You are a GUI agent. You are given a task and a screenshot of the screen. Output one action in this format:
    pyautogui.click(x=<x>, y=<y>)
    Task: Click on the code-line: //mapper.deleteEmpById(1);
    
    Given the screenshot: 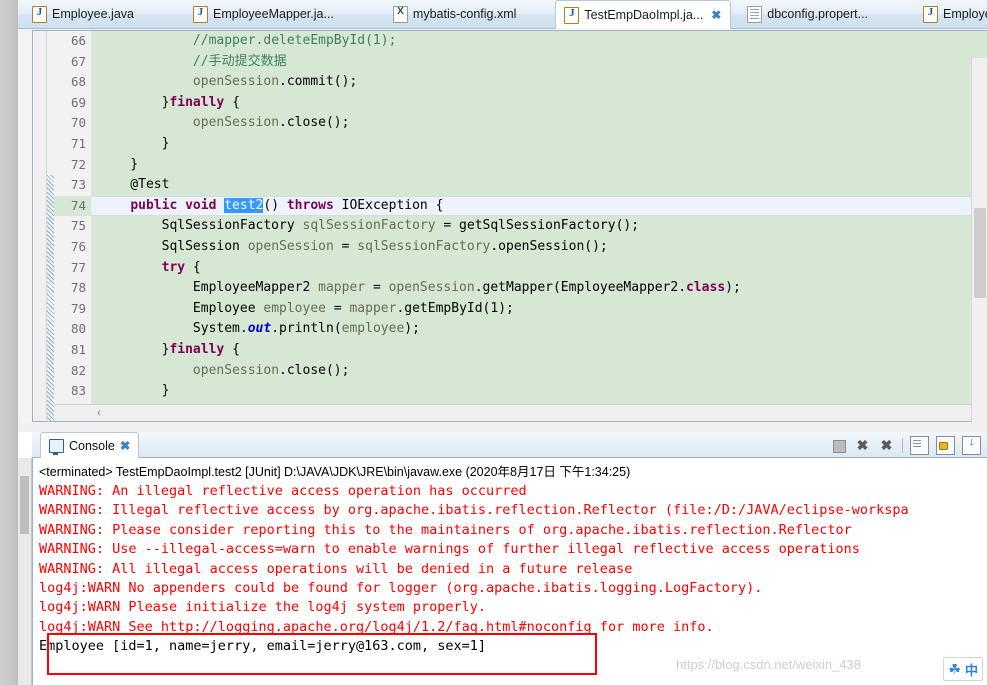 What is the action you would take?
    pyautogui.click(x=539, y=41)
    